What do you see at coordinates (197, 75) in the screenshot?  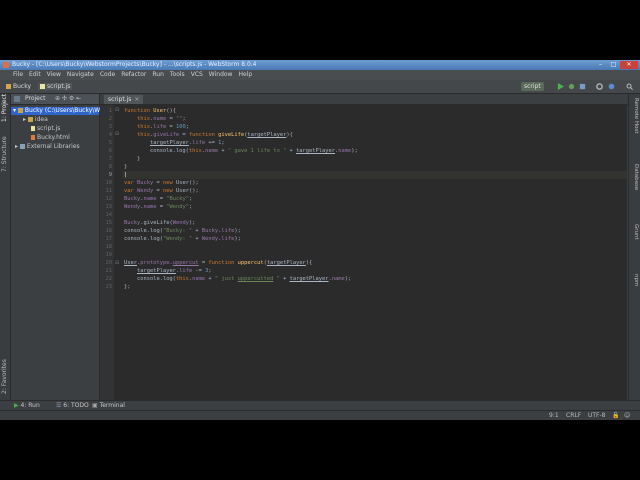 I see `menu-vcs: VCS` at bounding box center [197, 75].